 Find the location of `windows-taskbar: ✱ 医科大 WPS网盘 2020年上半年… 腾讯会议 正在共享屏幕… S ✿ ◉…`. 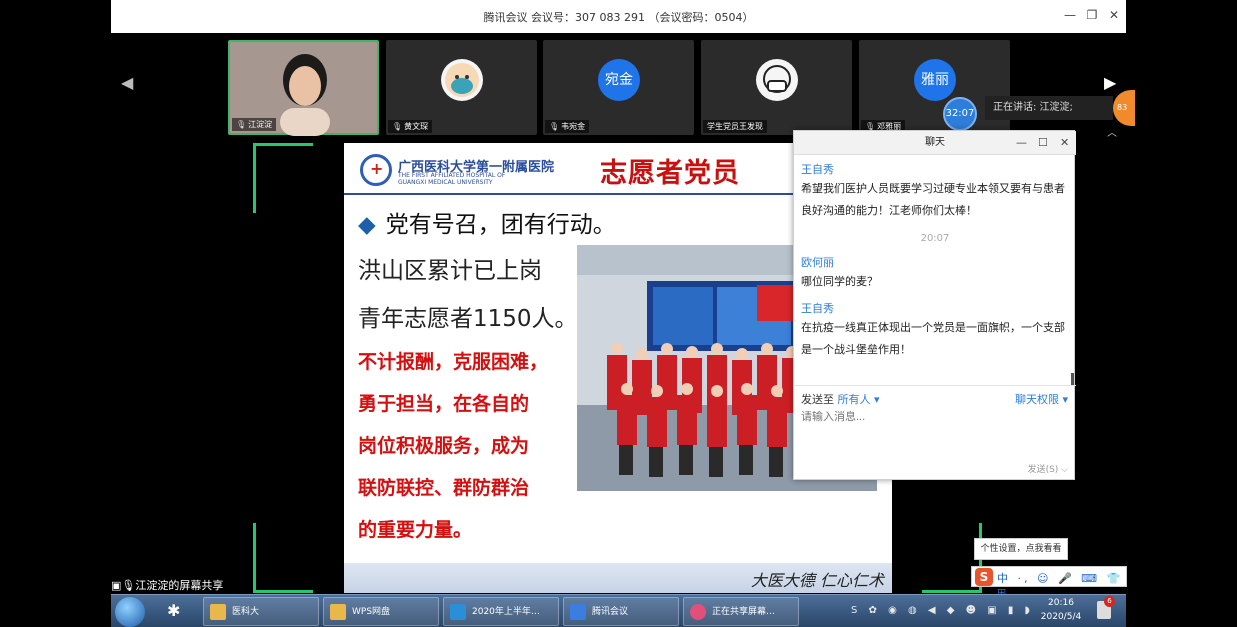

windows-taskbar: ✱ 医科大 WPS网盘 2020年上半年… 腾讯会议 正在共享屏幕… S ✿ ◉… is located at coordinates (618, 610).